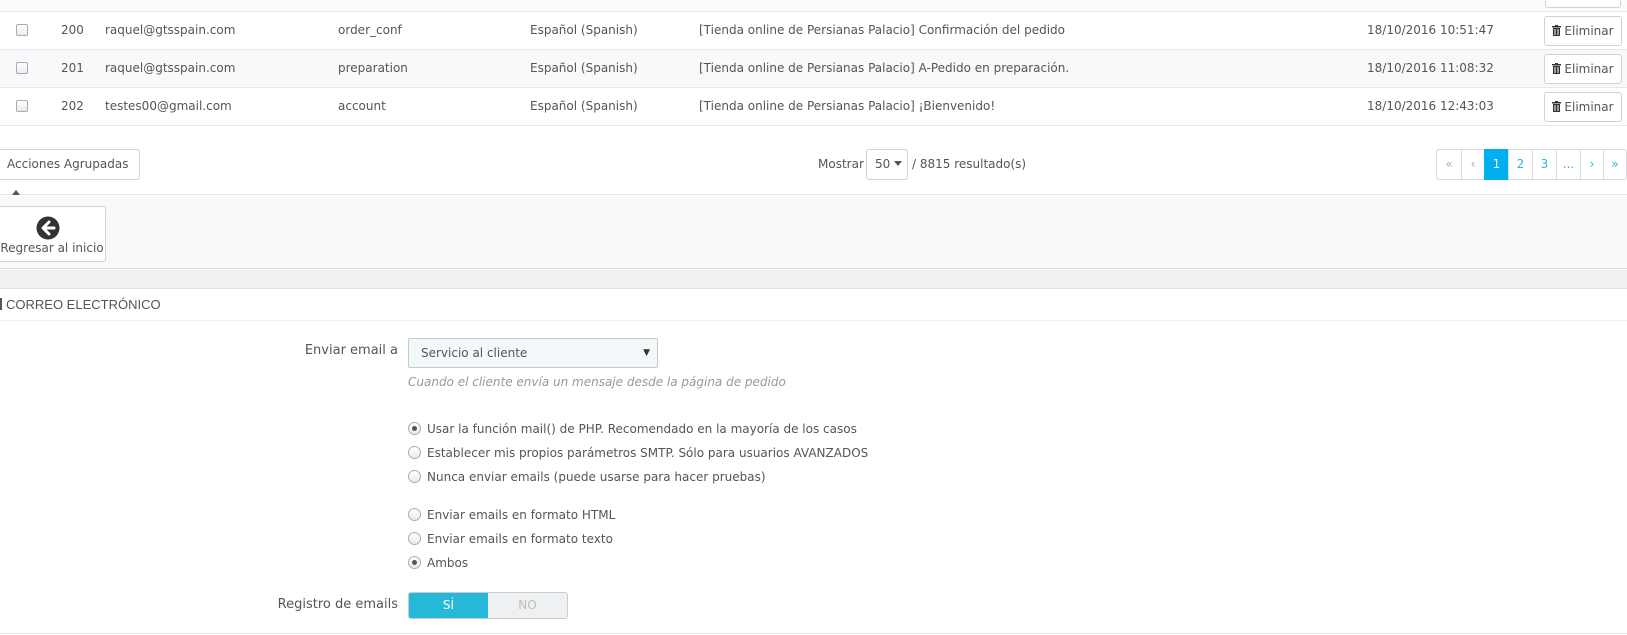  I want to click on pagination: « ‹ 1 2 3 ... › », so click(1531, 164).